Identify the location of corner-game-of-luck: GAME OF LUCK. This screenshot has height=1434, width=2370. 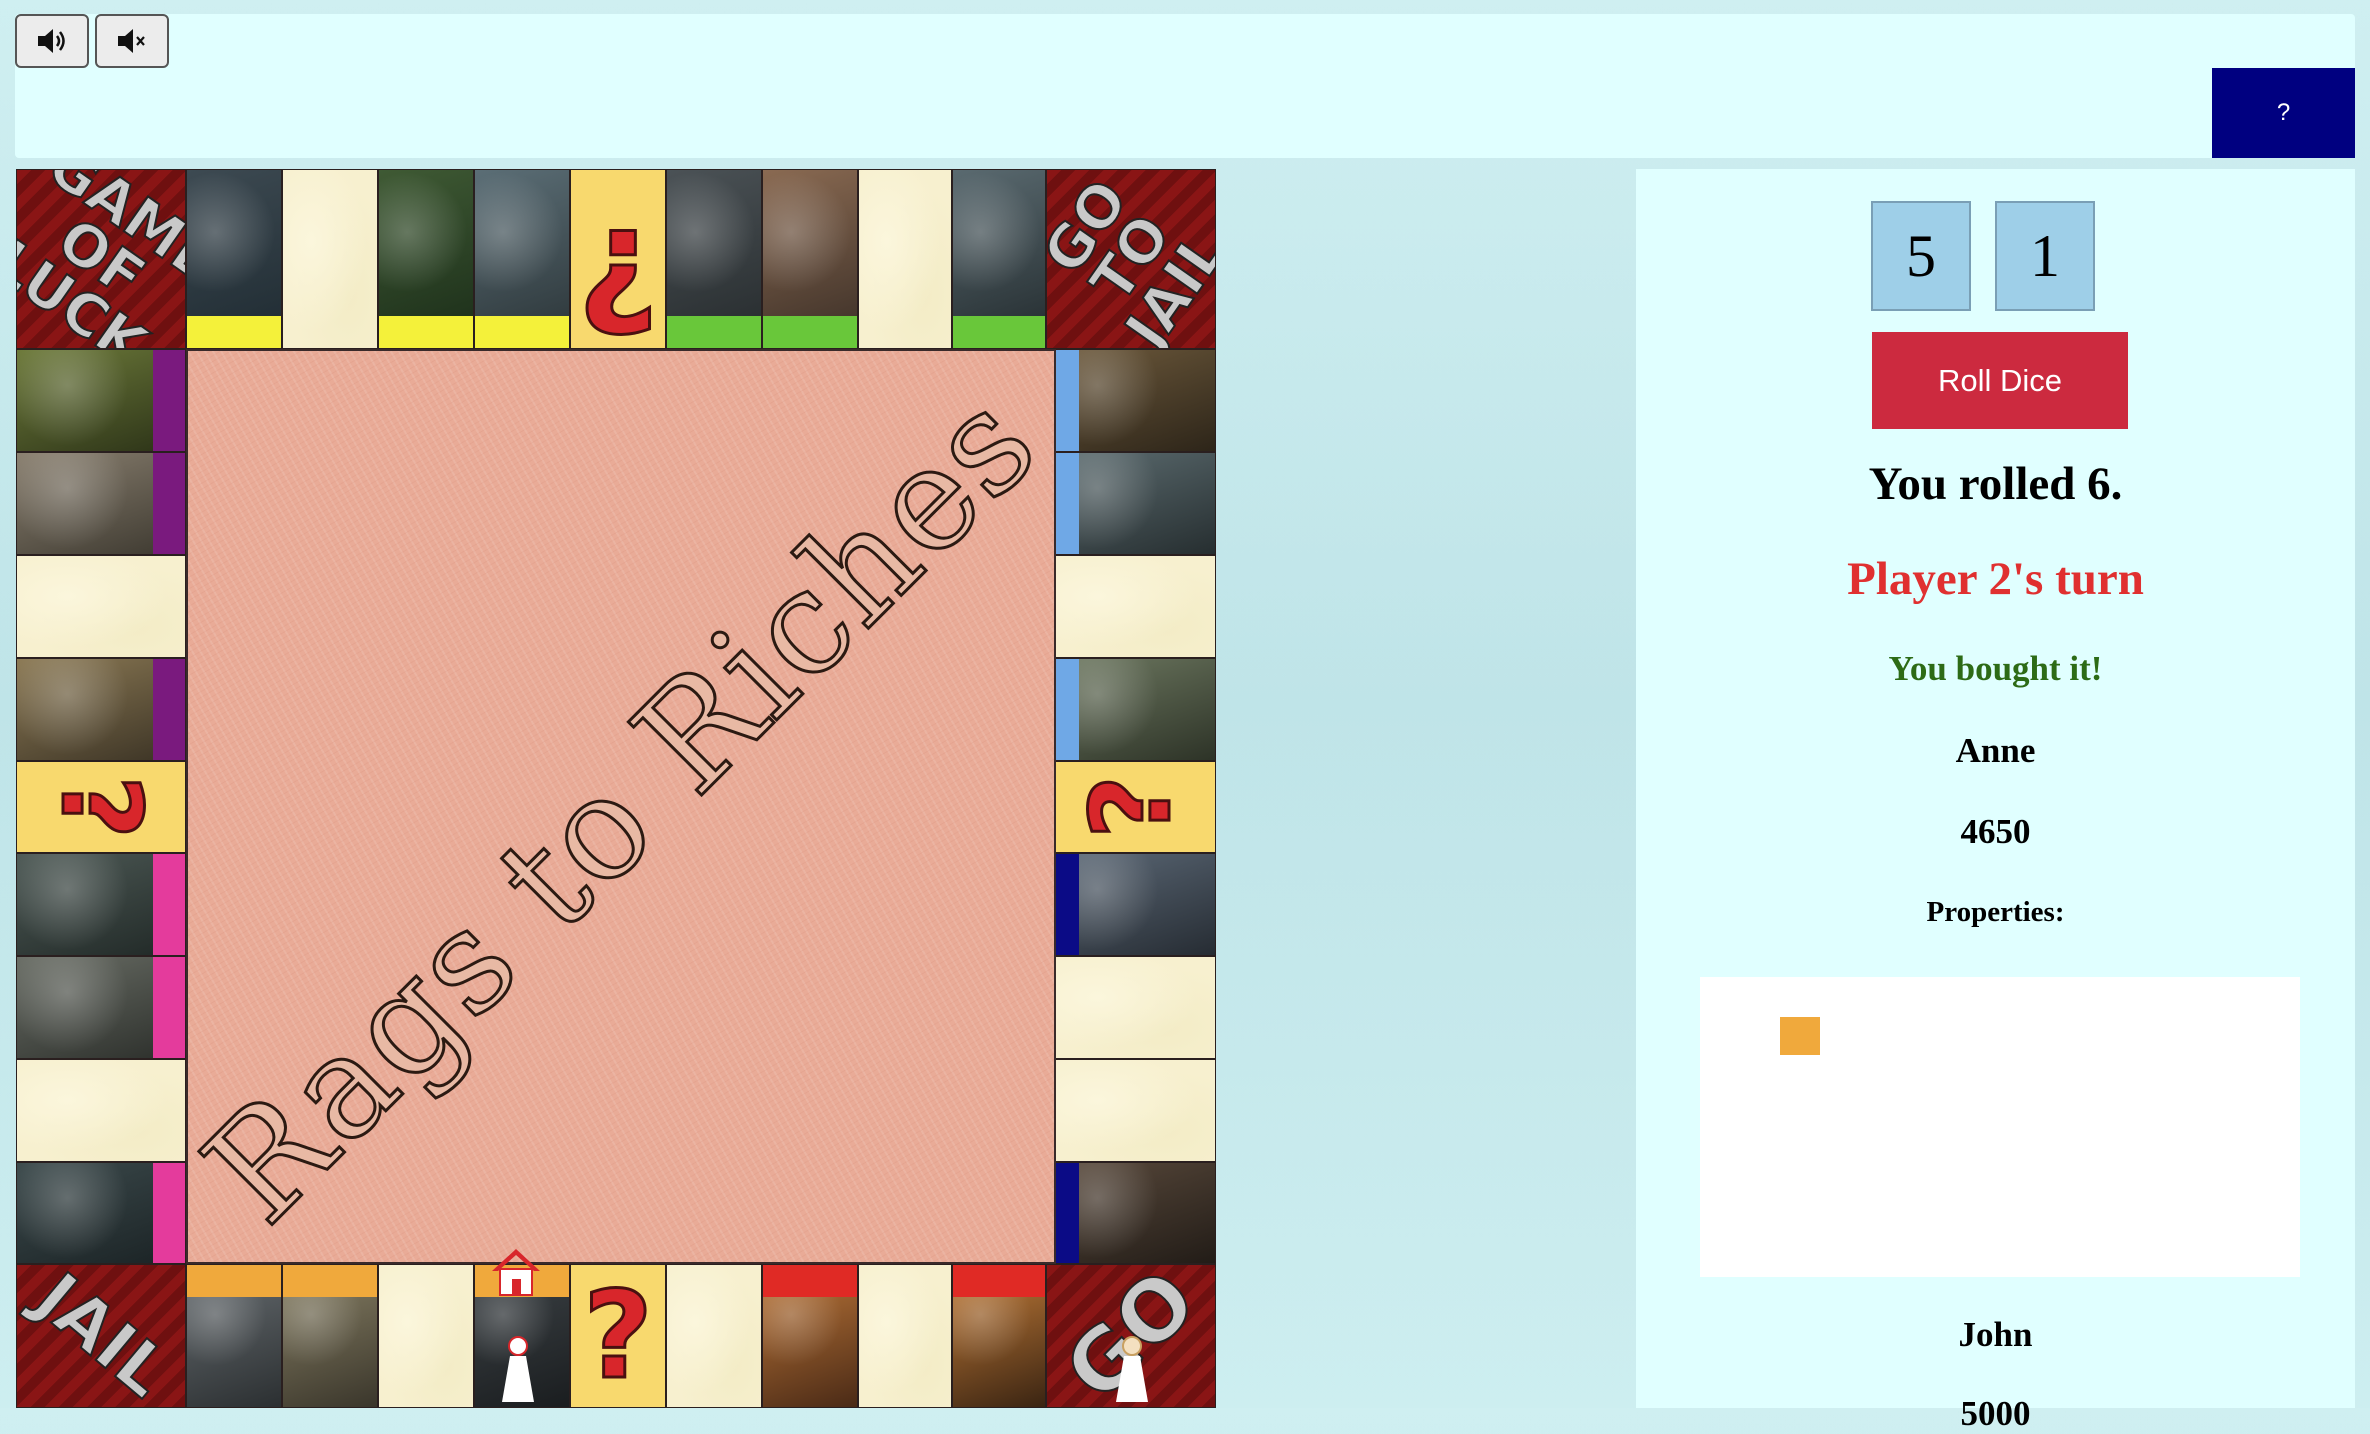
(101, 259).